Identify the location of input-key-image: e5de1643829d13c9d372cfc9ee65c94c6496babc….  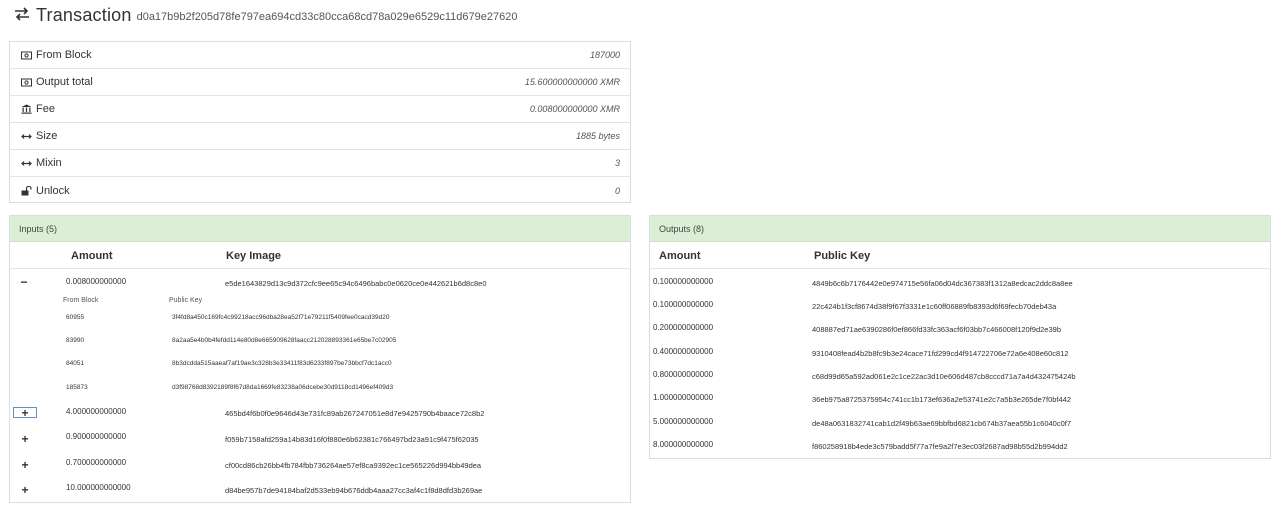
(356, 283).